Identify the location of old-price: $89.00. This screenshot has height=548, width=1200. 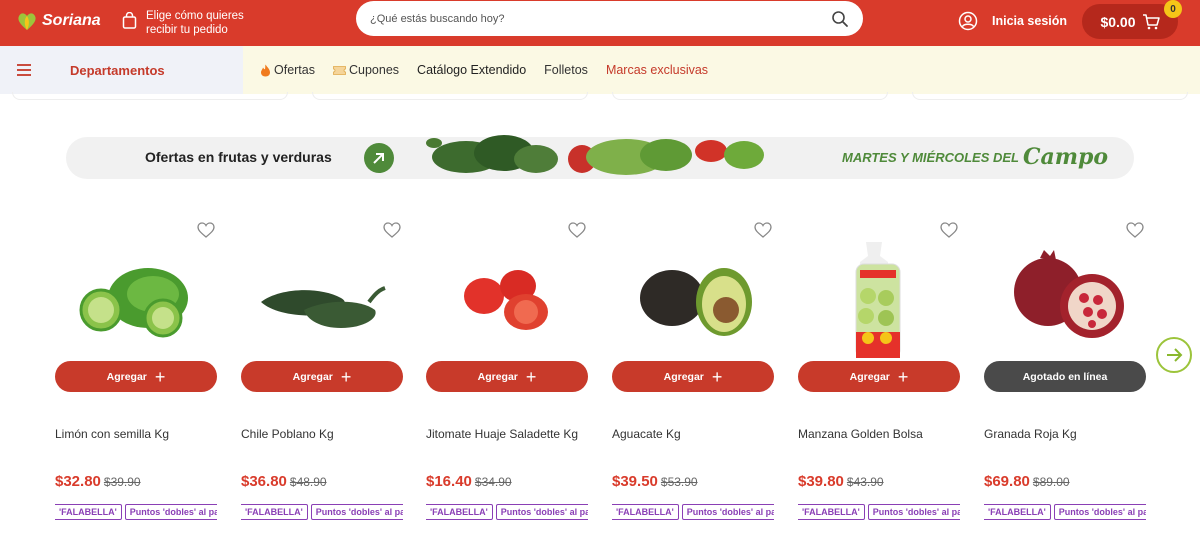
(1051, 482).